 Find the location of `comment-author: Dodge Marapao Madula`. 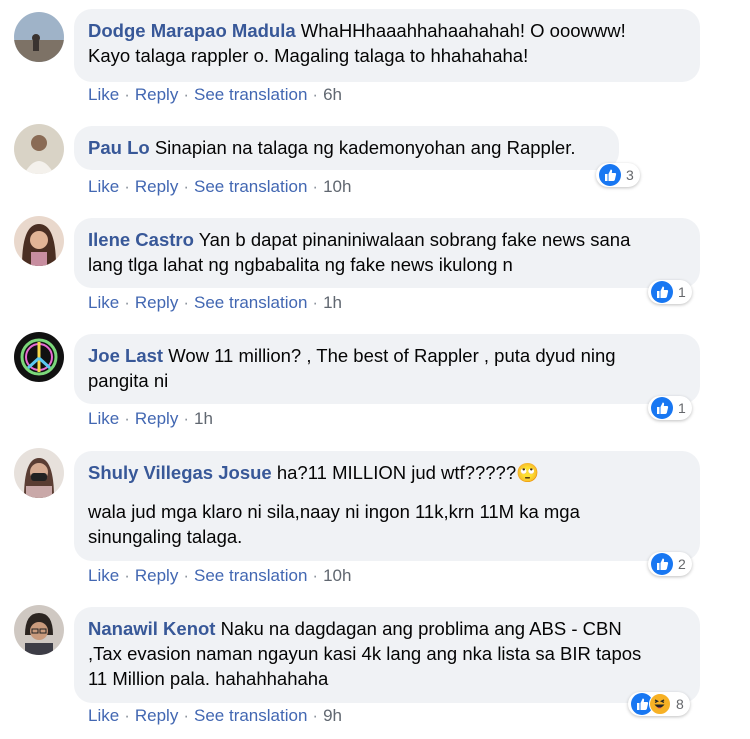

comment-author: Dodge Marapao Madula is located at coordinates (192, 30).